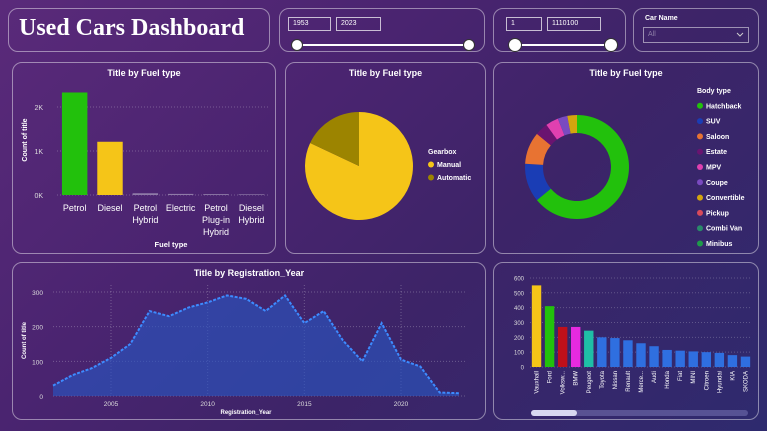 This screenshot has height=431, width=767. Describe the element at coordinates (628, 353) in the screenshot. I see `bar-renault` at that location.